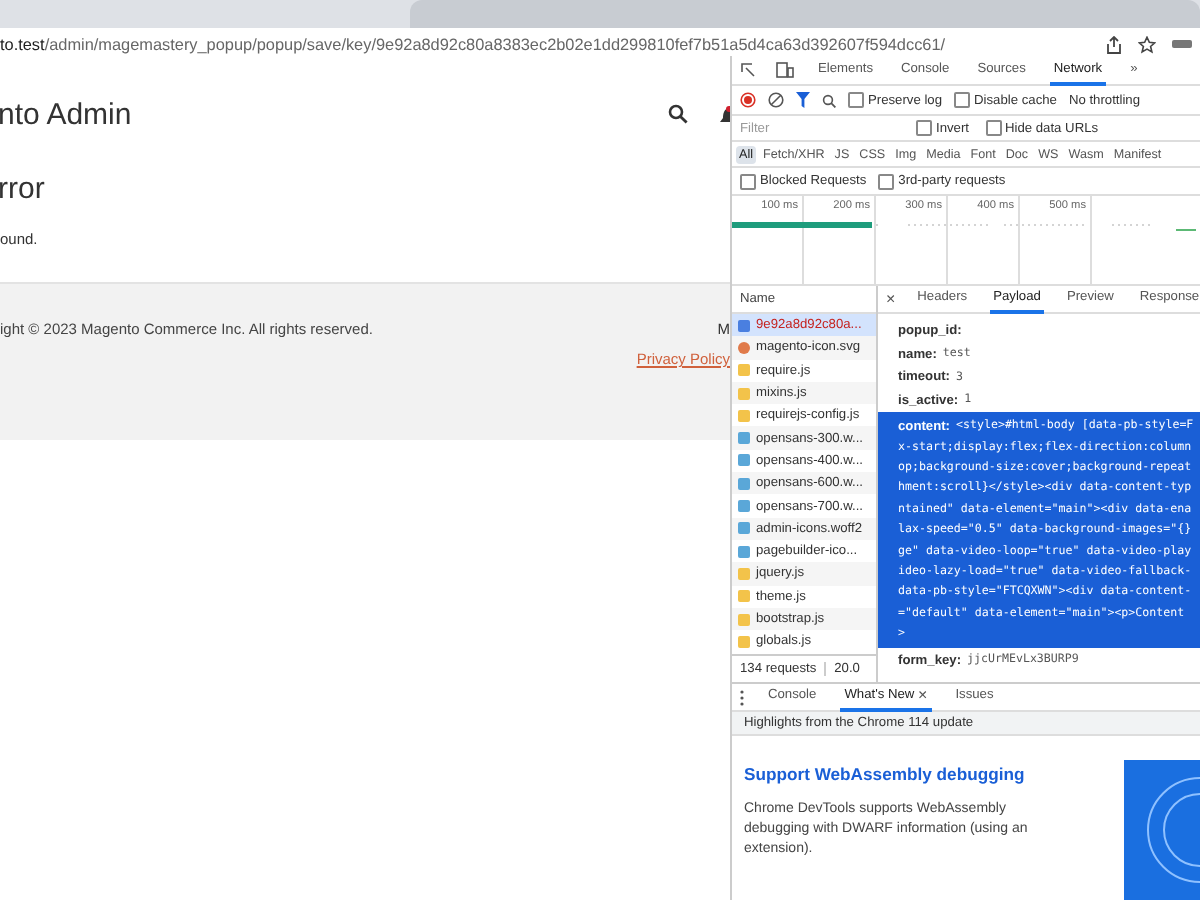 The height and width of the screenshot is (900, 1200). Describe the element at coordinates (803, 100) in the screenshot. I see `filter-icon` at that location.